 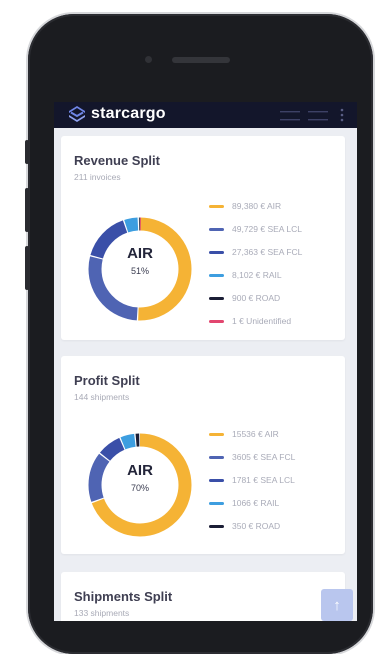 What do you see at coordinates (256, 298) in the screenshot?
I see `legend-label: 900 € ROAD` at bounding box center [256, 298].